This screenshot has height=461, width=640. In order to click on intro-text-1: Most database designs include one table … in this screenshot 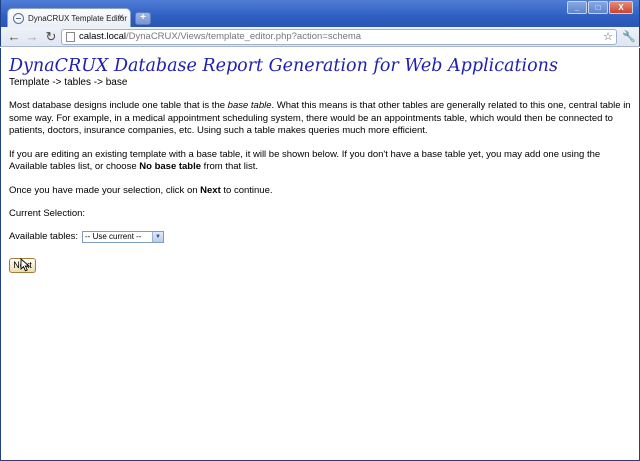, I will do `click(118, 105)`.